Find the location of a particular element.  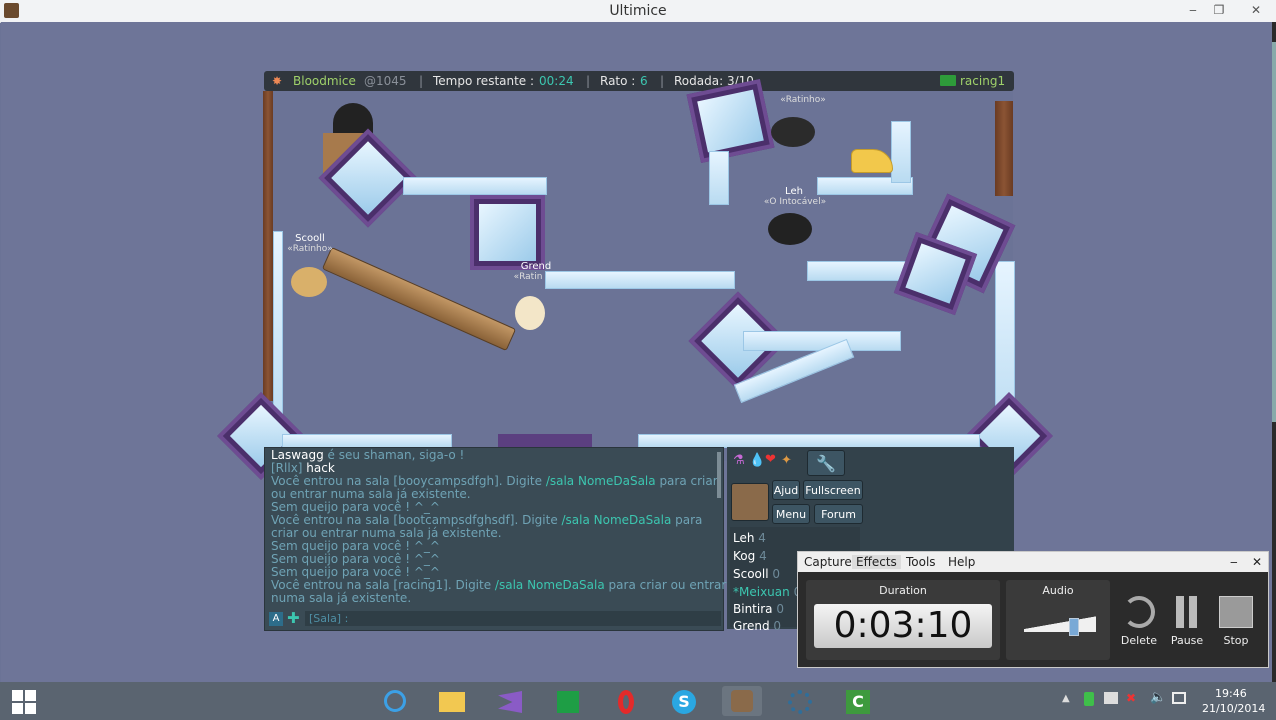

scrollbar is located at coordinates (1274, 352).